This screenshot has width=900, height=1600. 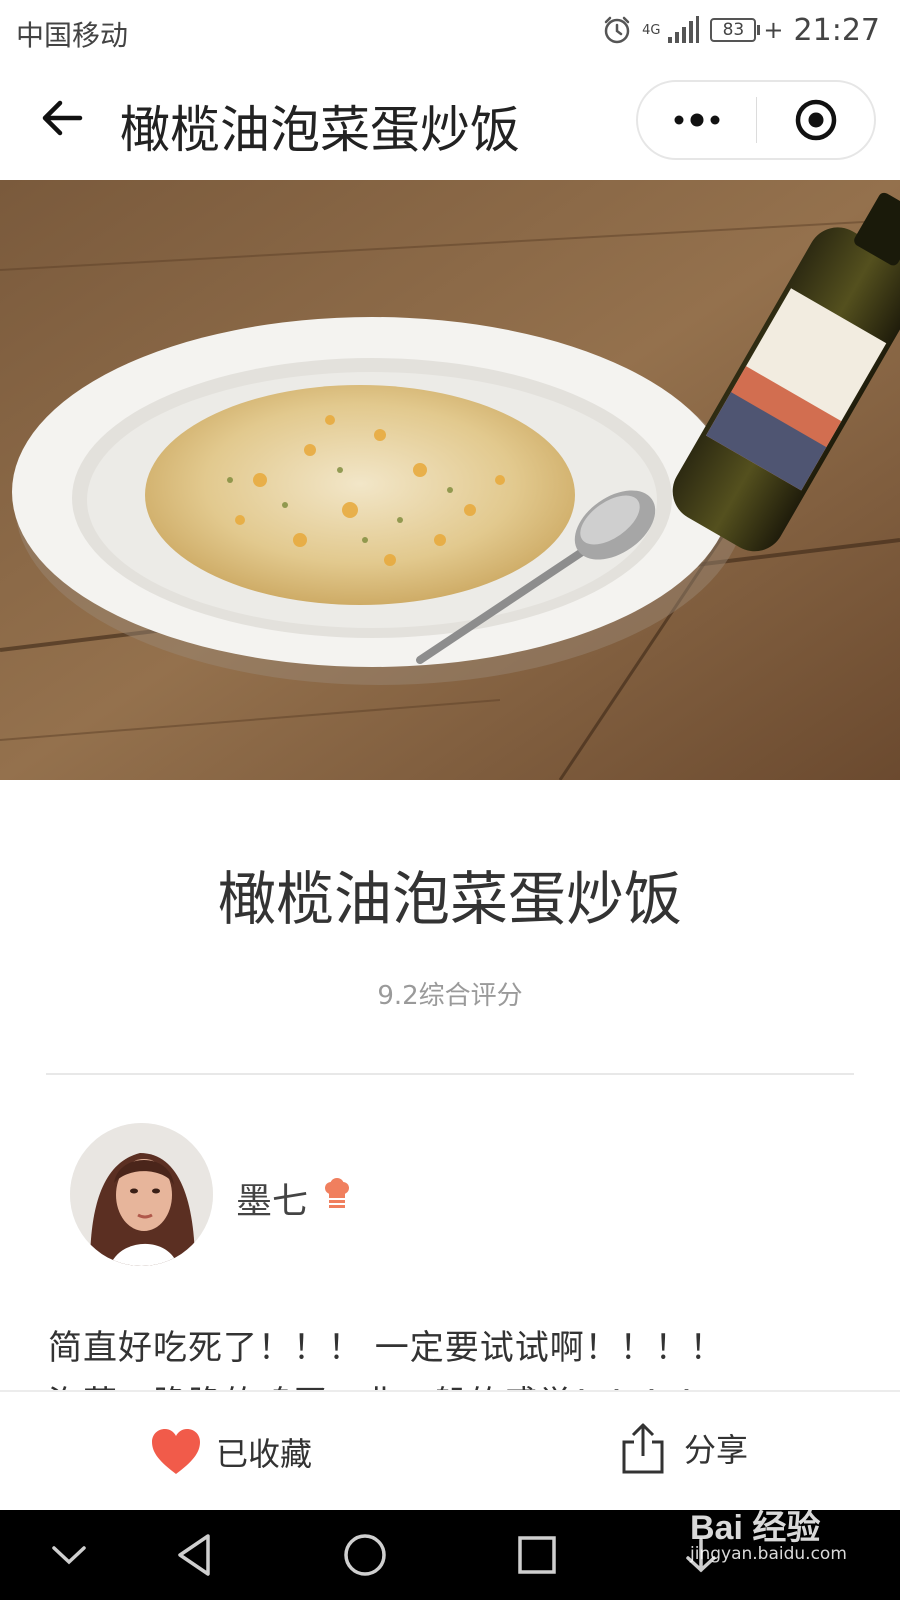 What do you see at coordinates (386, 1348) in the screenshot?
I see `recipe-description-line: 简直好吃死了！！！ 一定要试试啊！！！！` at bounding box center [386, 1348].